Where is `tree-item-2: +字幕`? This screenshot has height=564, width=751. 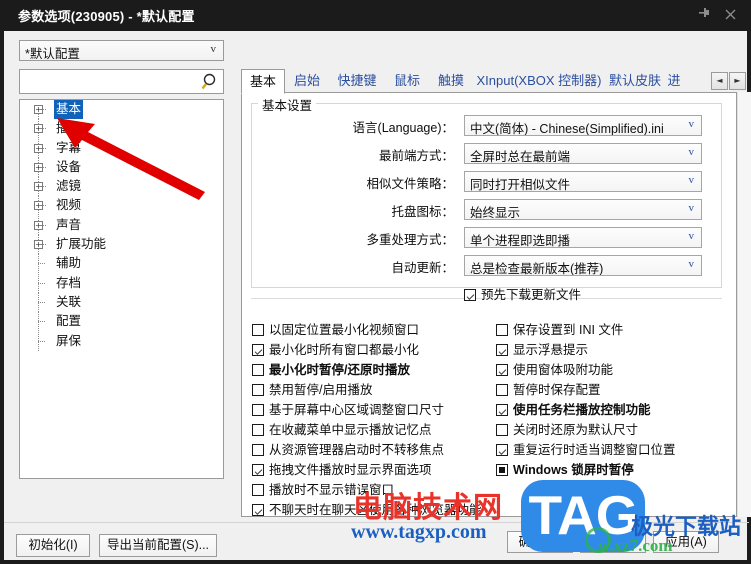 tree-item-2: +字幕 is located at coordinates (121, 148).